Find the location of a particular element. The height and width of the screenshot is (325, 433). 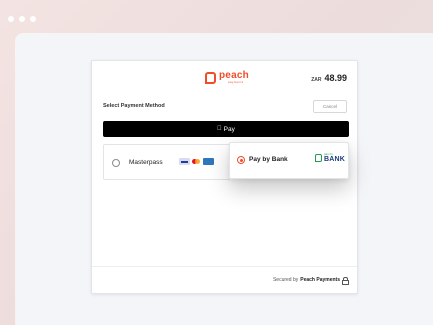

window-controls is located at coordinates (22, 19).